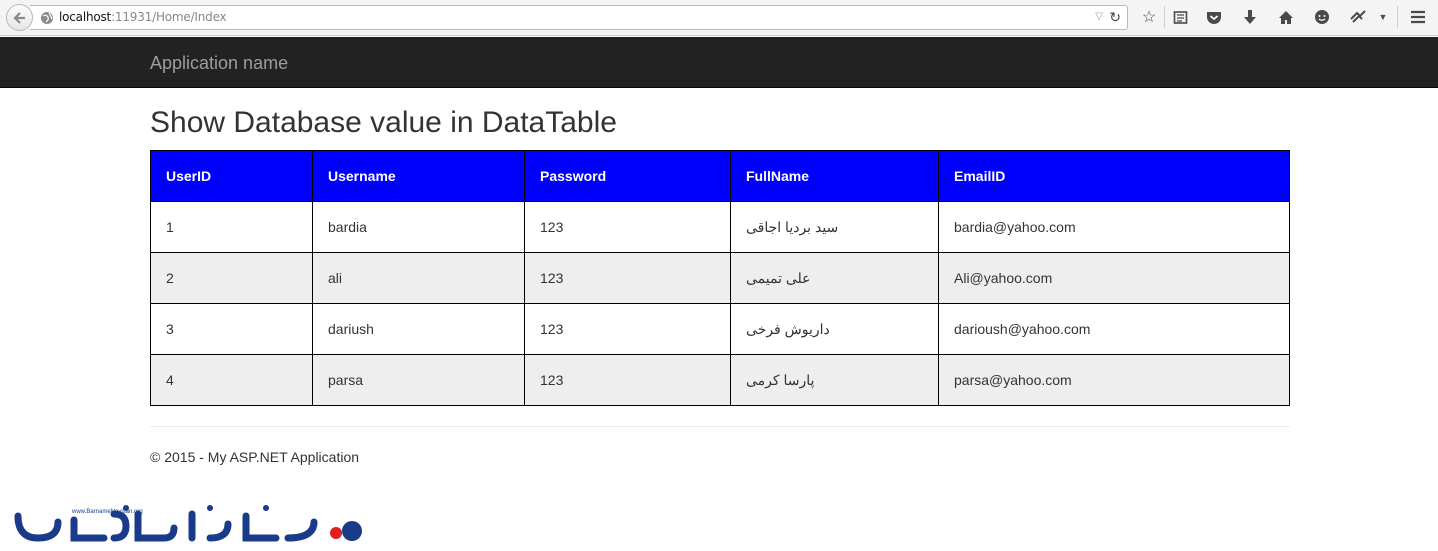  I want to click on cell-emailid: darioush@yahoo.com, so click(1114, 329).